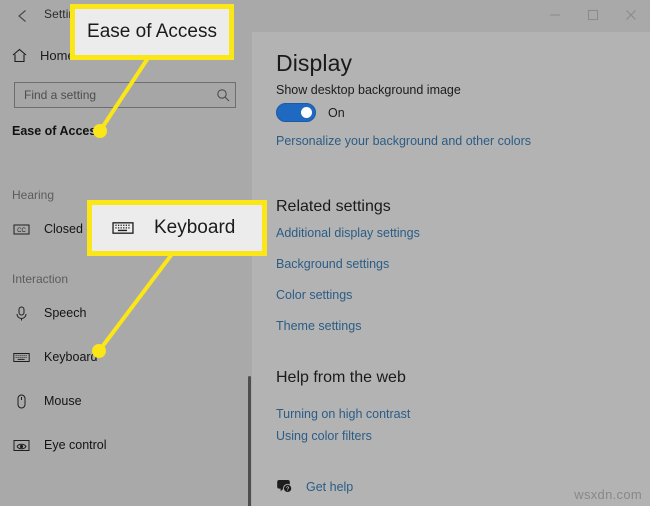 The image size is (650, 506). I want to click on callout-keyboard: Keyboard, so click(177, 228).